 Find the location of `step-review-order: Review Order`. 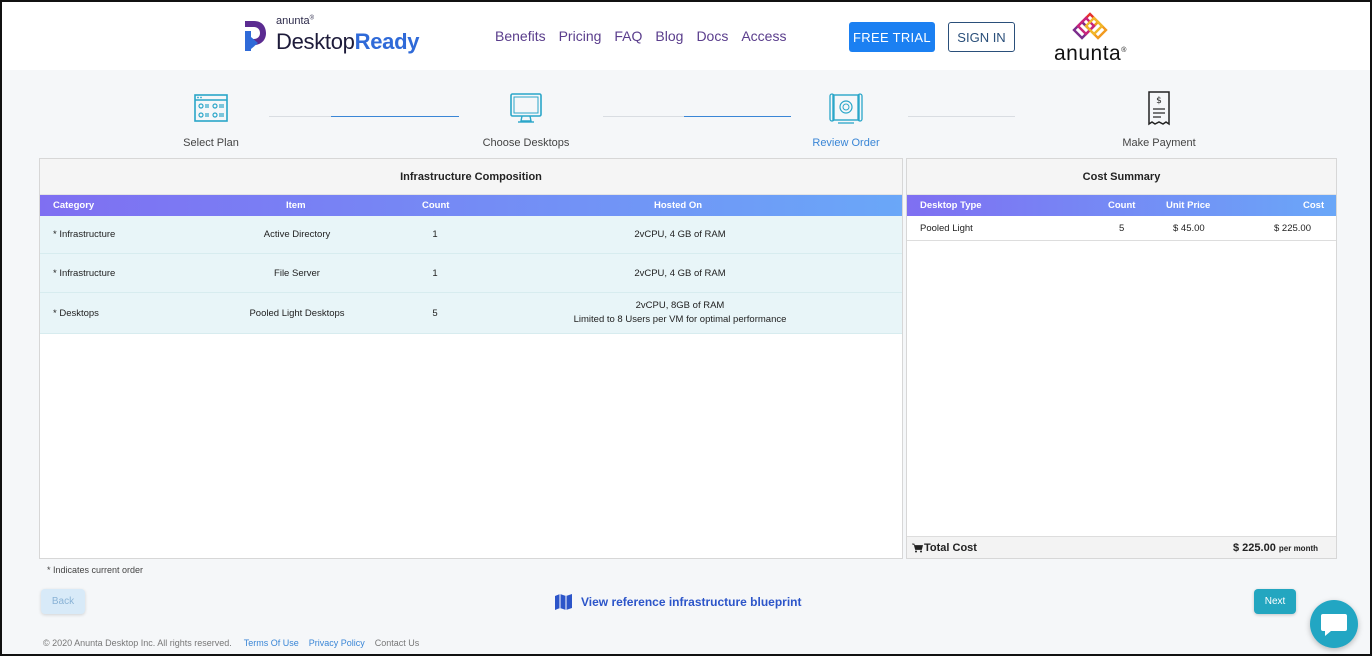

step-review-order: Review Order is located at coordinates (846, 119).